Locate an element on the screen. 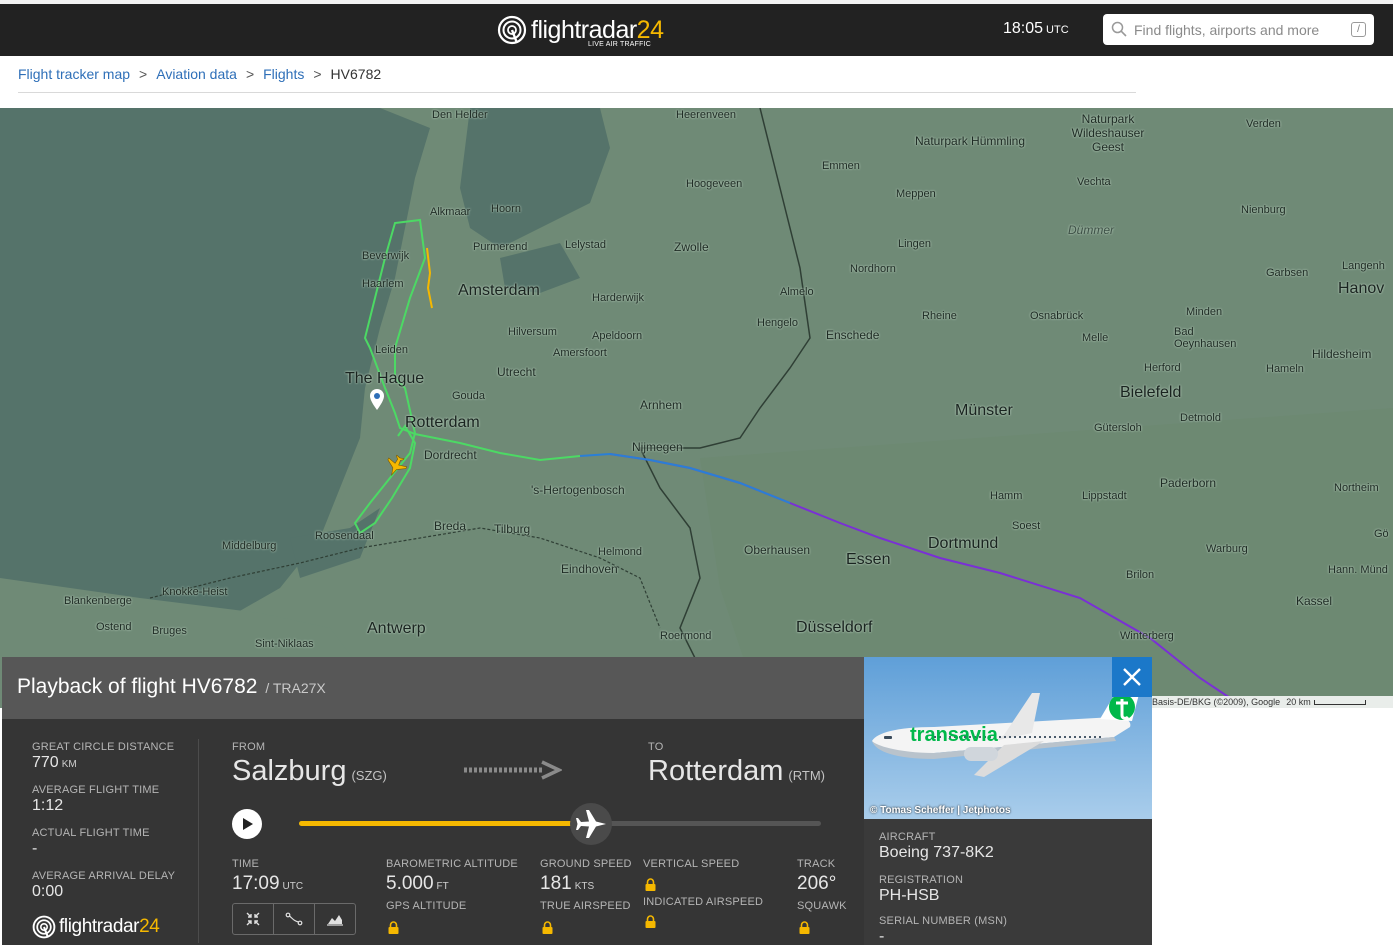 This screenshot has width=1393, height=947. time-number: 17:09 is located at coordinates (256, 883).